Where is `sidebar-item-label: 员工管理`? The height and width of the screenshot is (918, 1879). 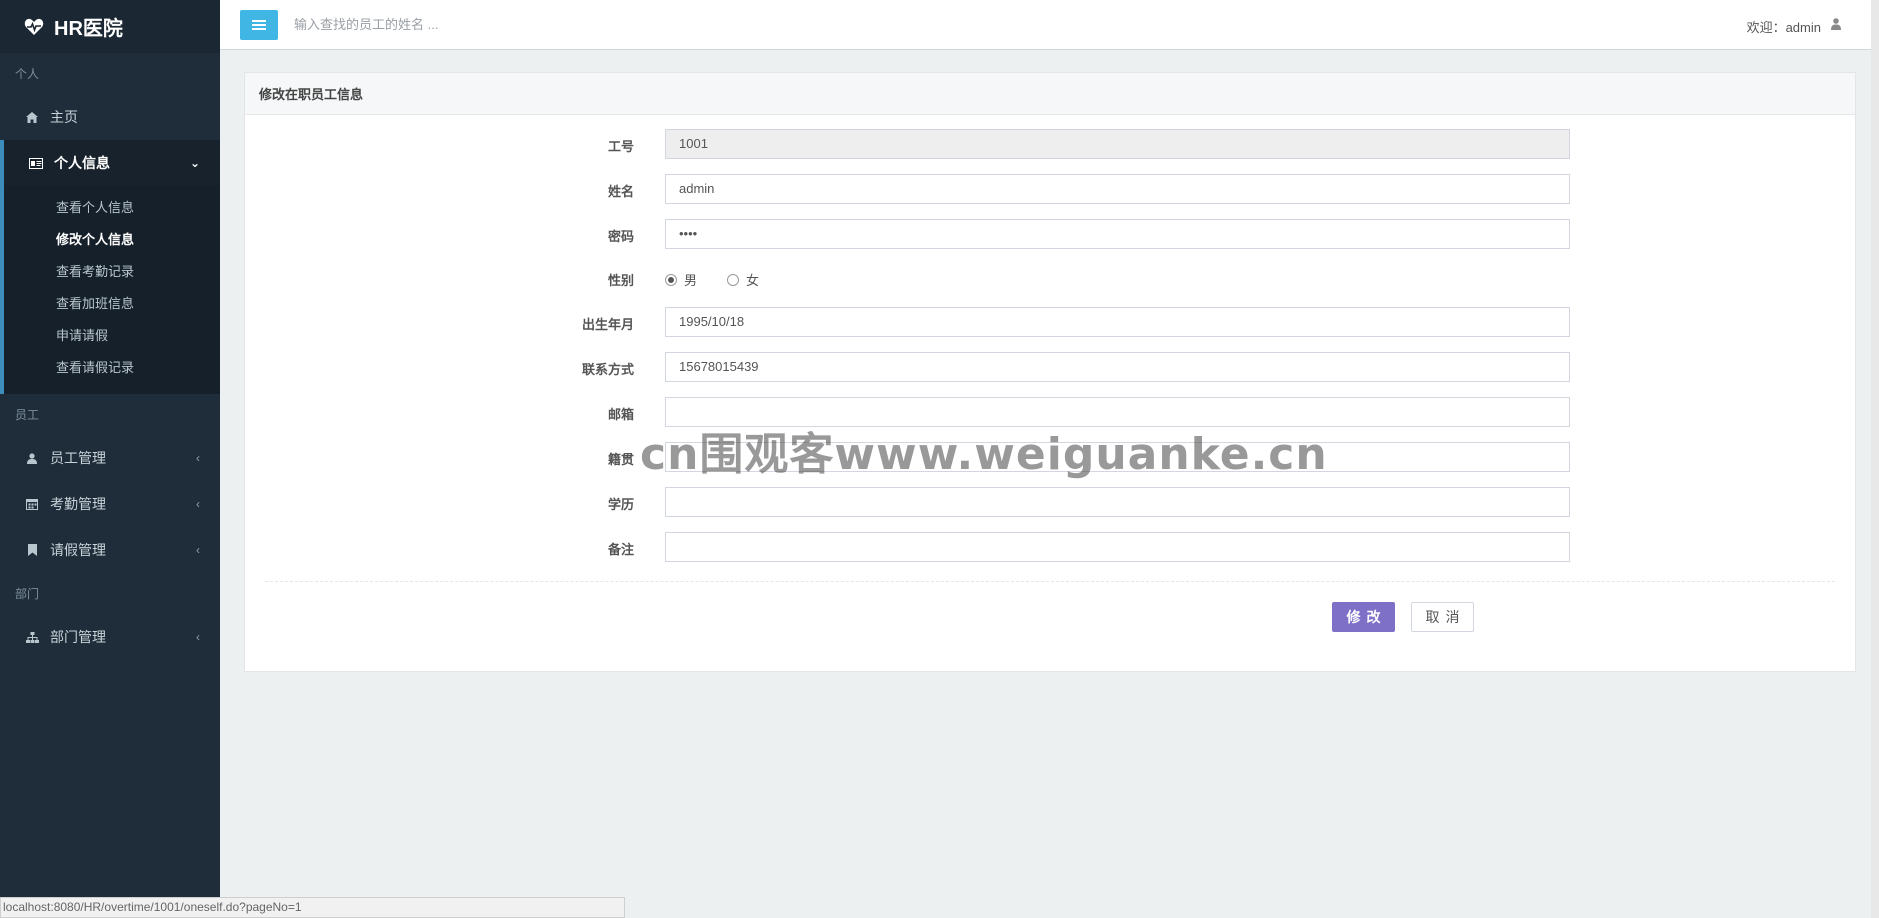
sidebar-item-label: 员工管理 is located at coordinates (78, 458).